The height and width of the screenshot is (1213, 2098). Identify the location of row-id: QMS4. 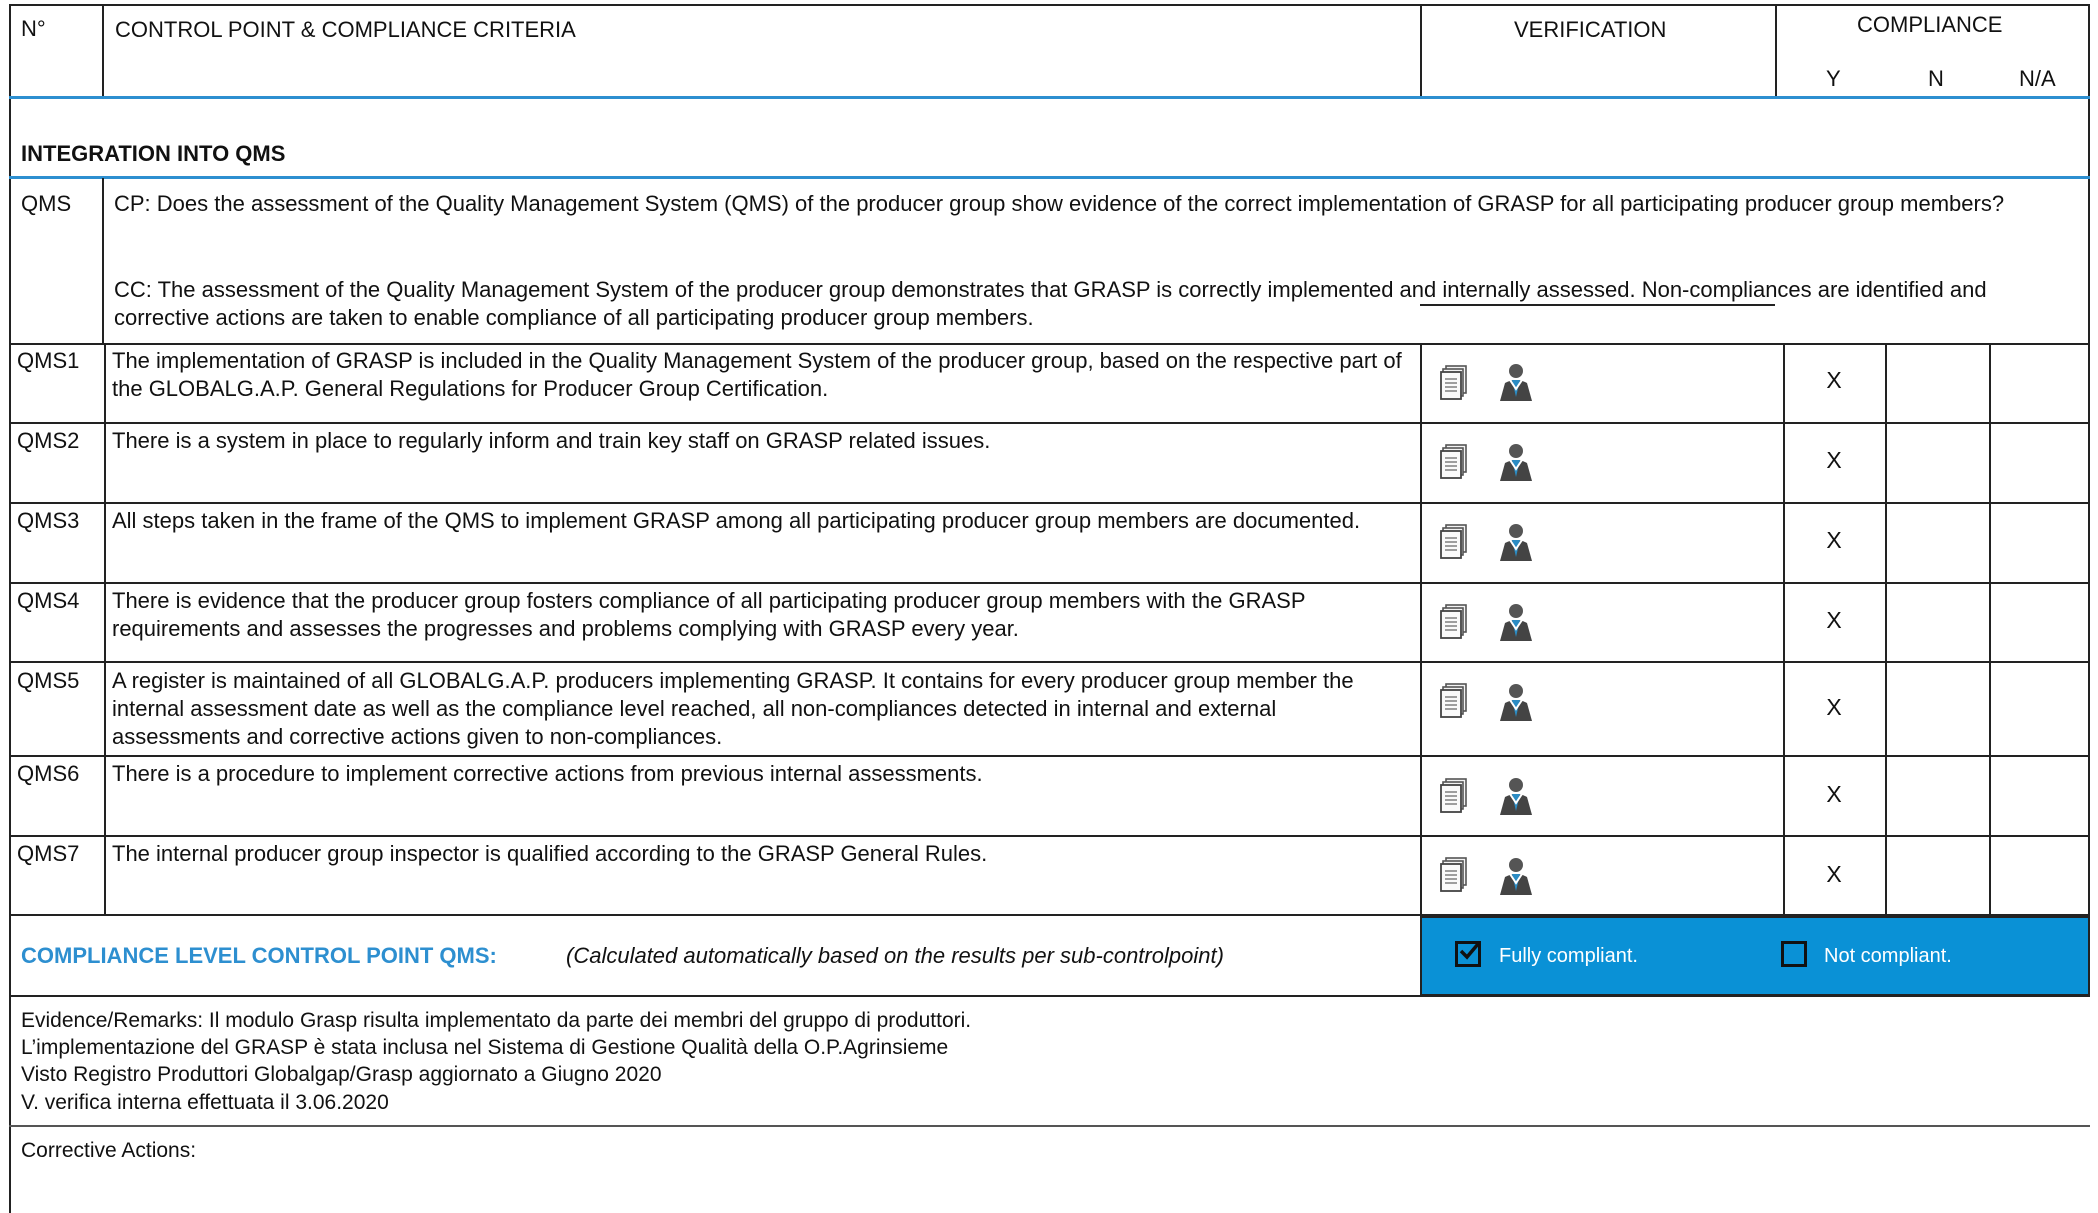
(48, 600).